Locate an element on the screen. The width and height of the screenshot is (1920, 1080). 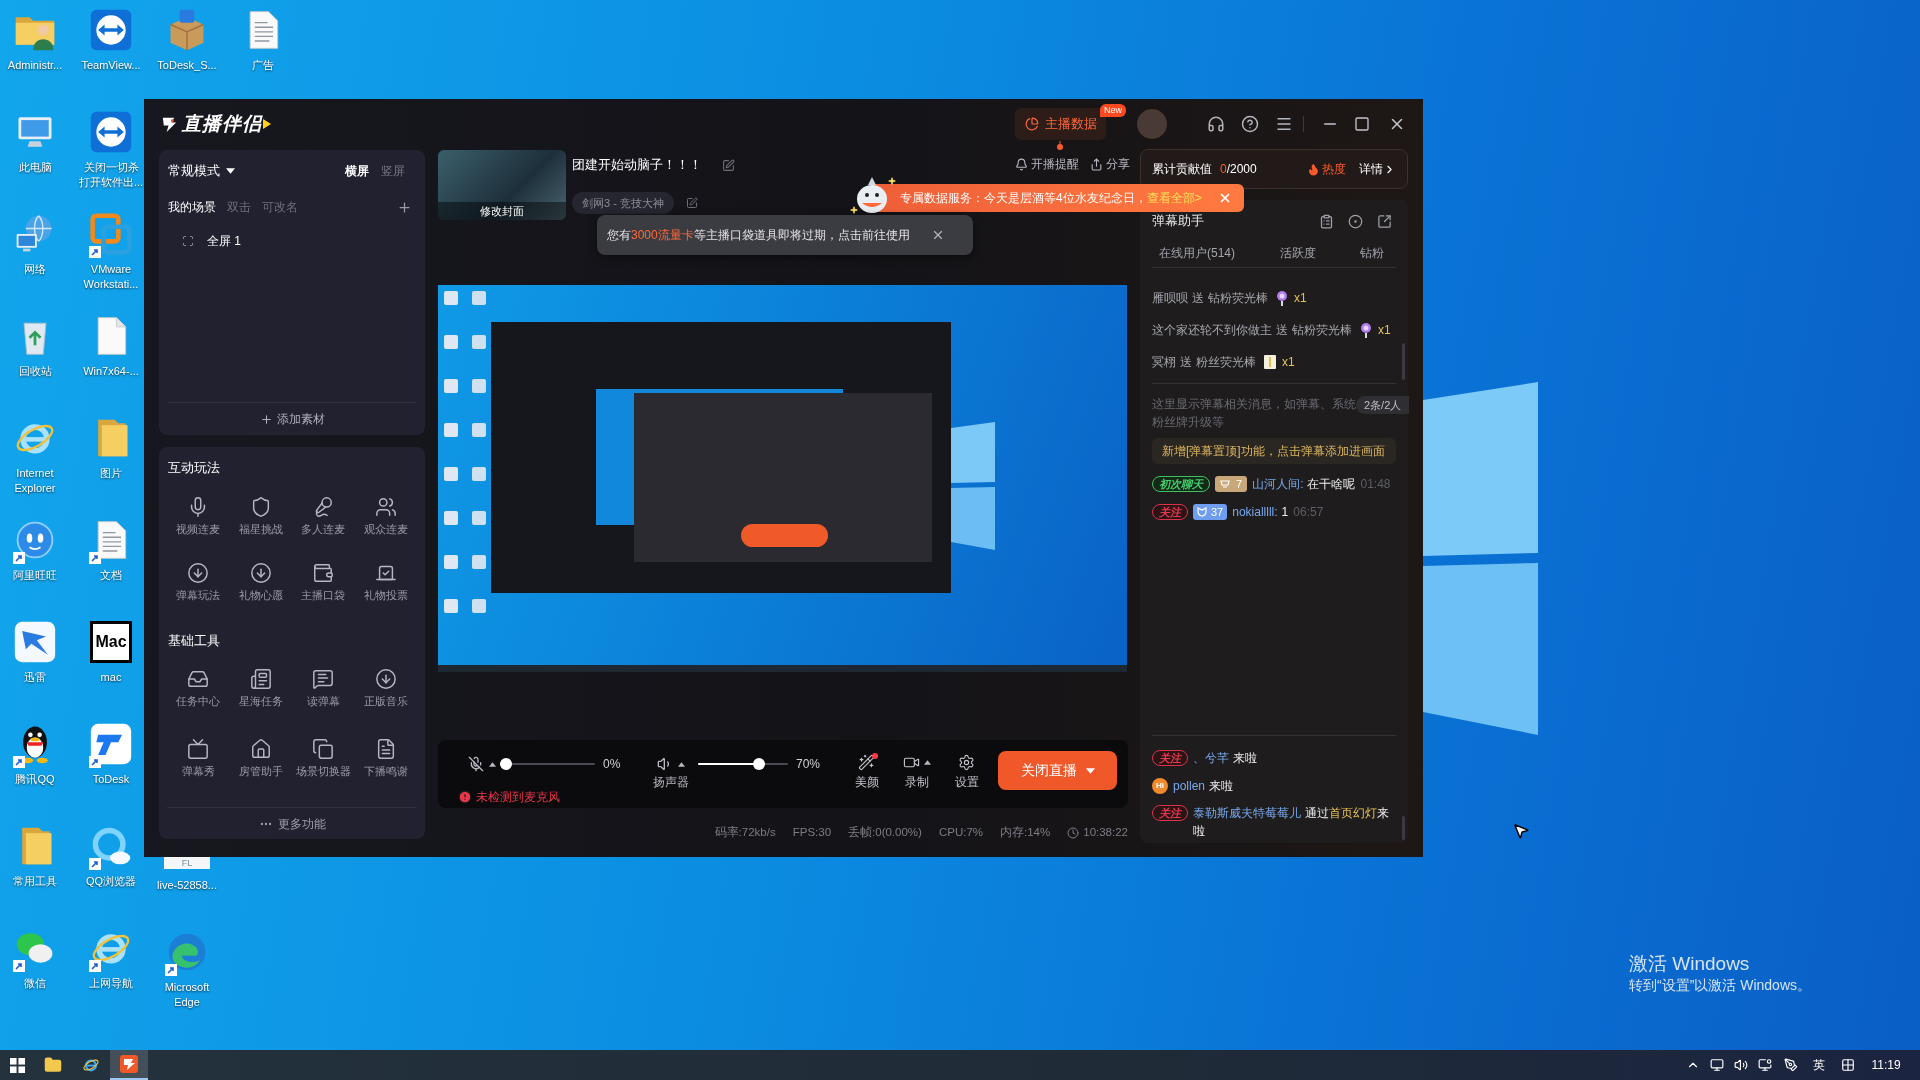
tv-icon is located at coordinates (198, 749).